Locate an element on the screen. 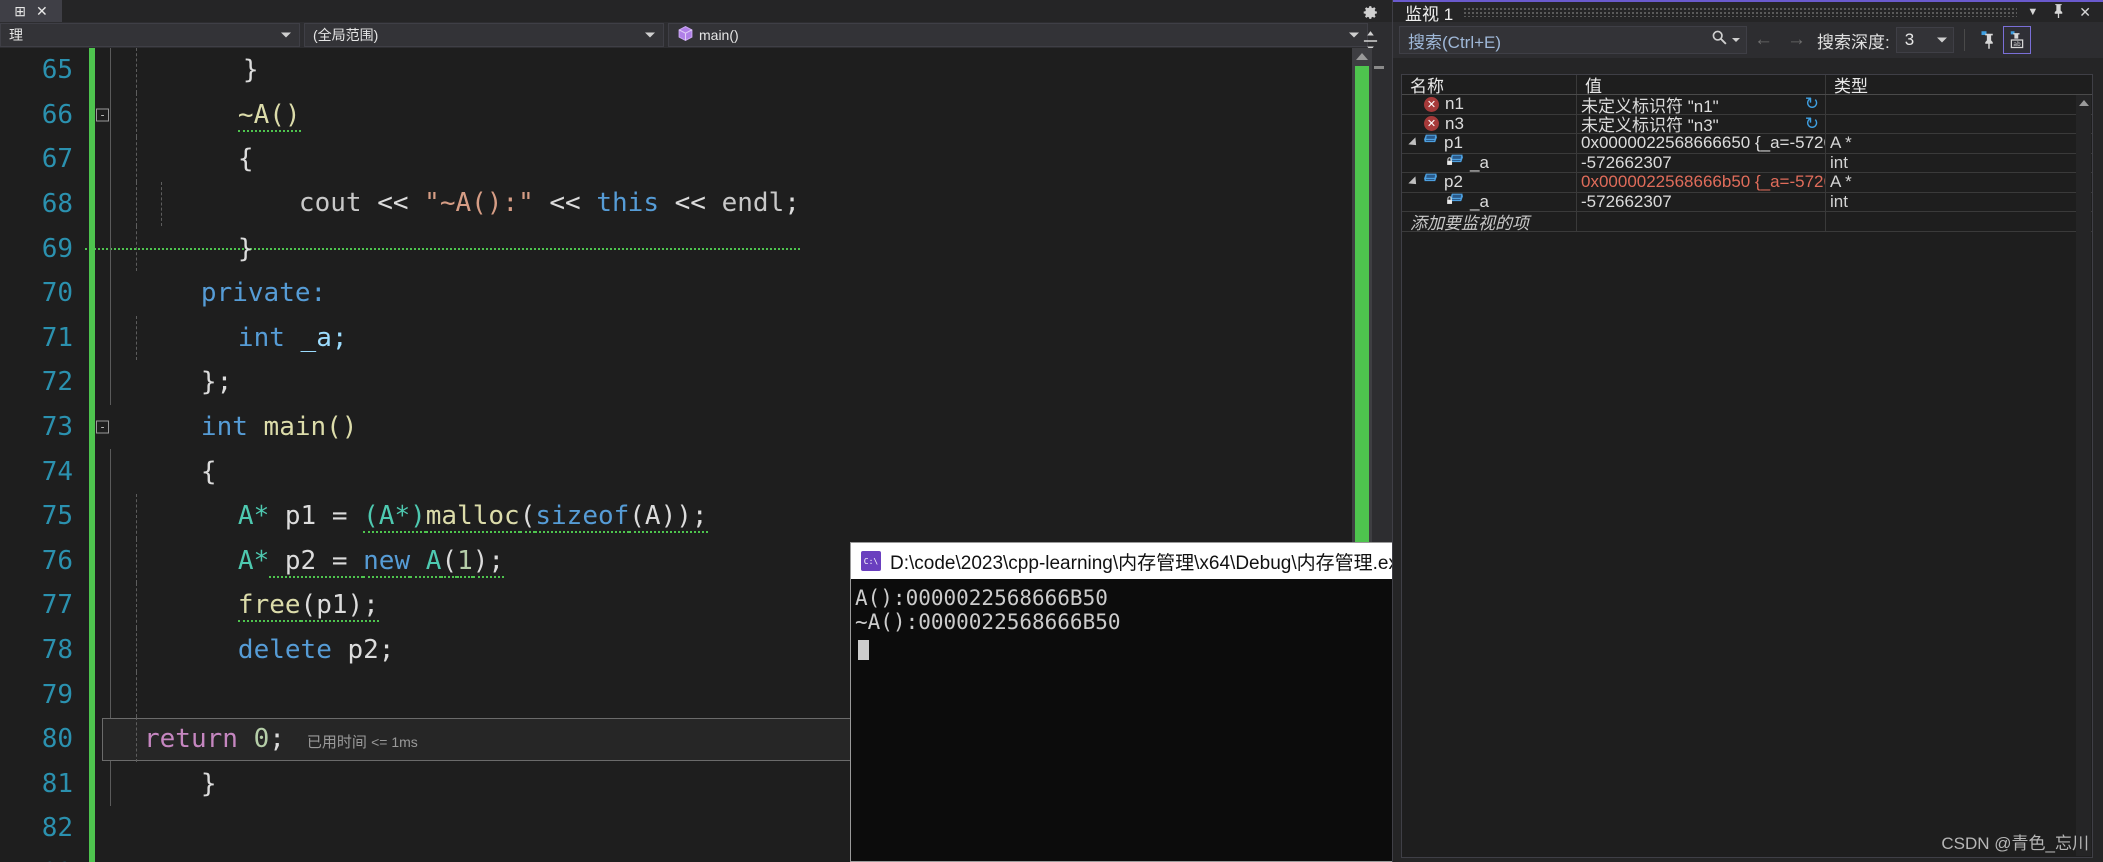 This screenshot has width=2103, height=862. search-next-button: → is located at coordinates (1796, 40).